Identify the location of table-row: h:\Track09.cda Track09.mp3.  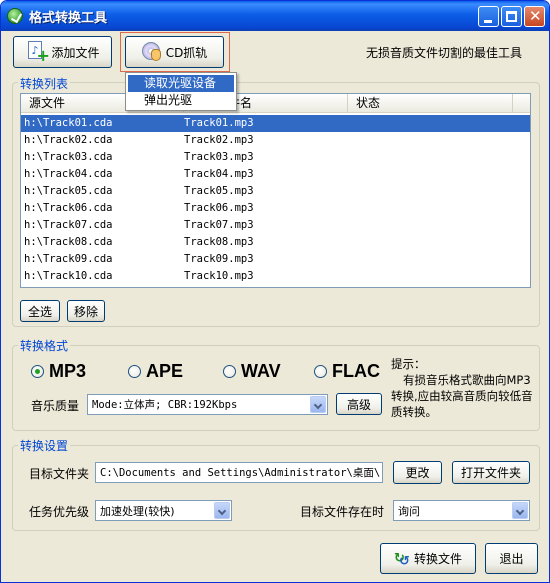
(275, 259).